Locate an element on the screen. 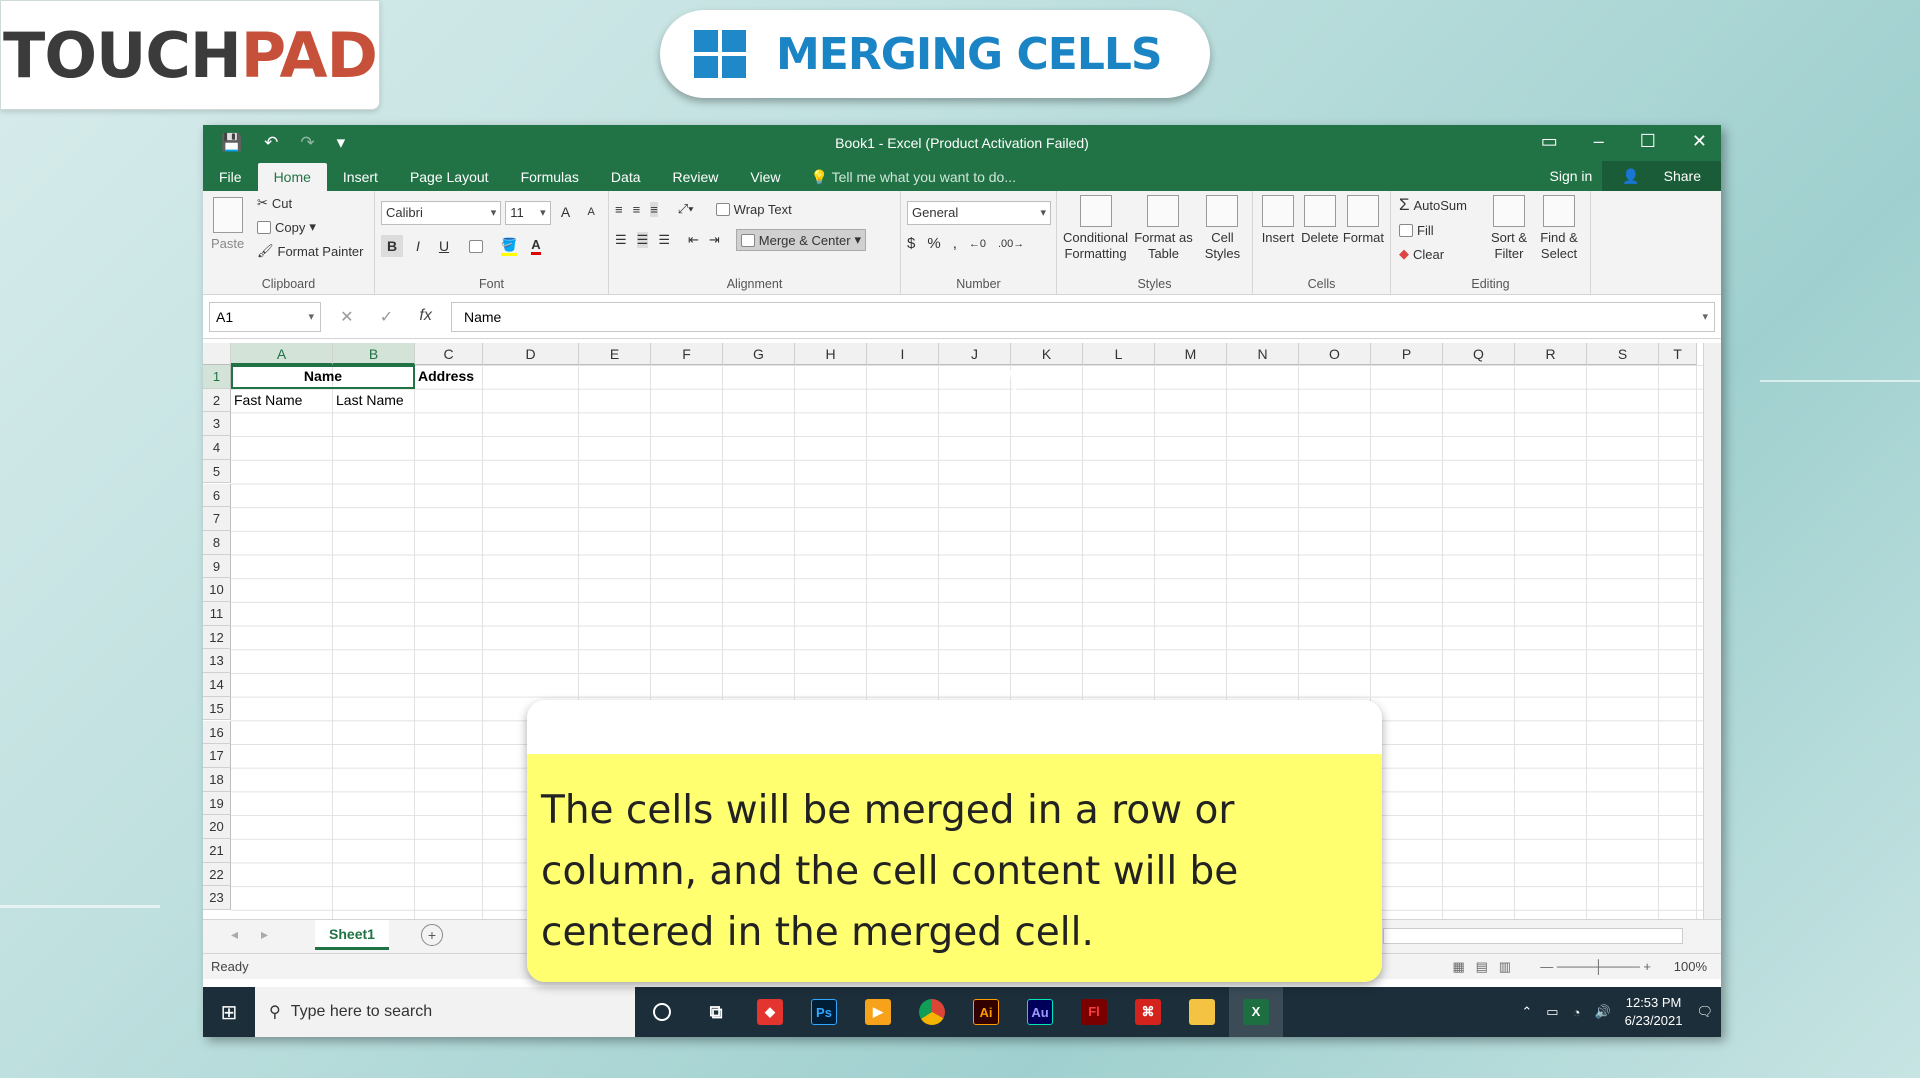  middle-align-icon: ≡ is located at coordinates (637, 209).